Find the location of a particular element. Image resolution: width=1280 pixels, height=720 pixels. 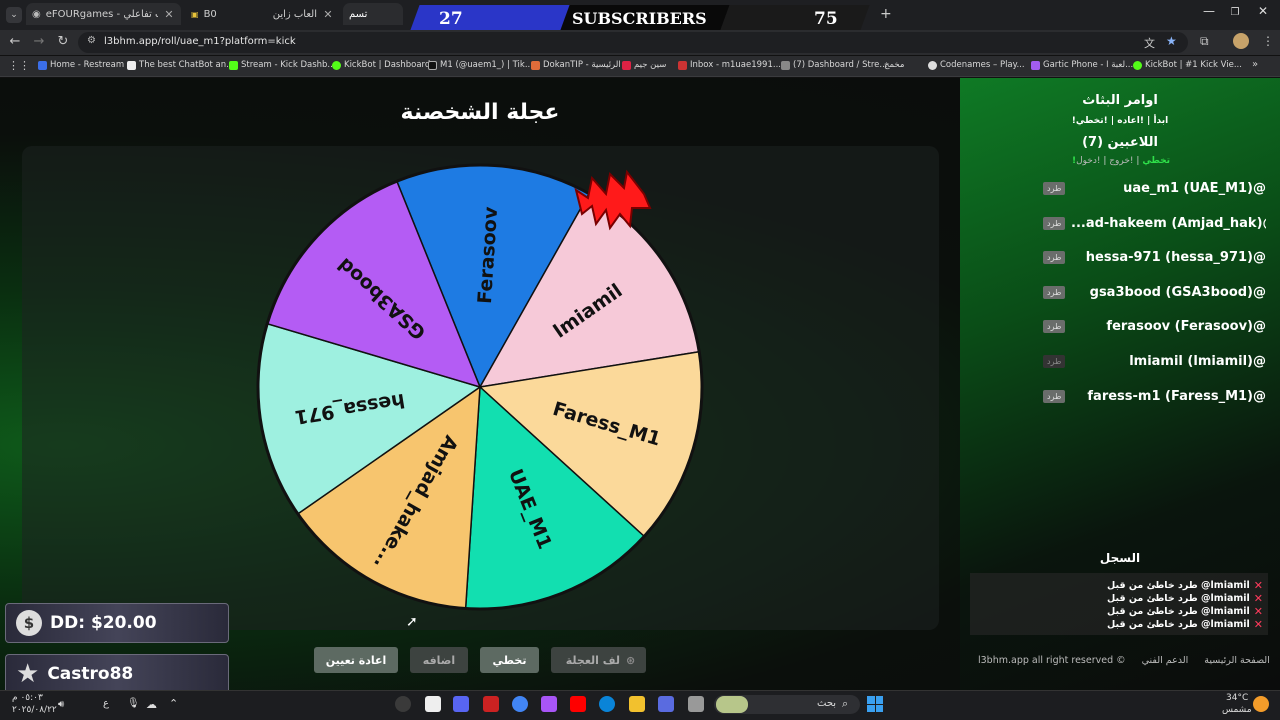

log-title: السجل is located at coordinates (1120, 558).